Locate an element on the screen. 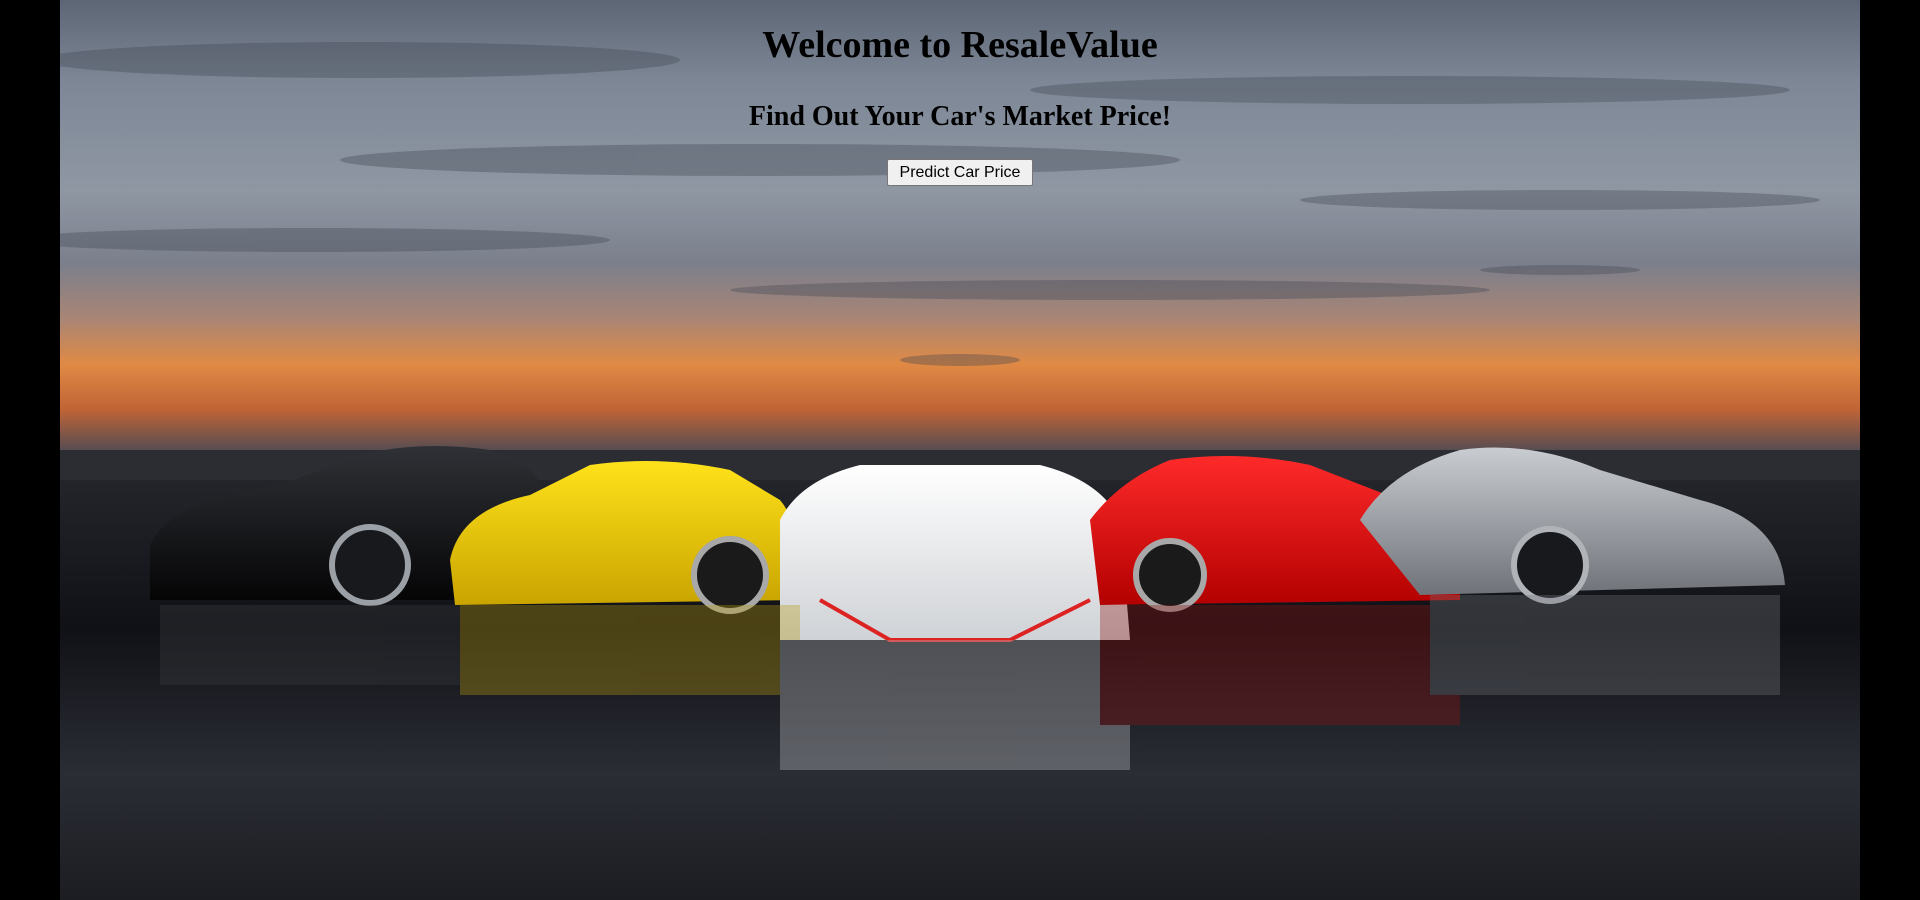  page-title: Welcome to ResaleValue is located at coordinates (960, 45).